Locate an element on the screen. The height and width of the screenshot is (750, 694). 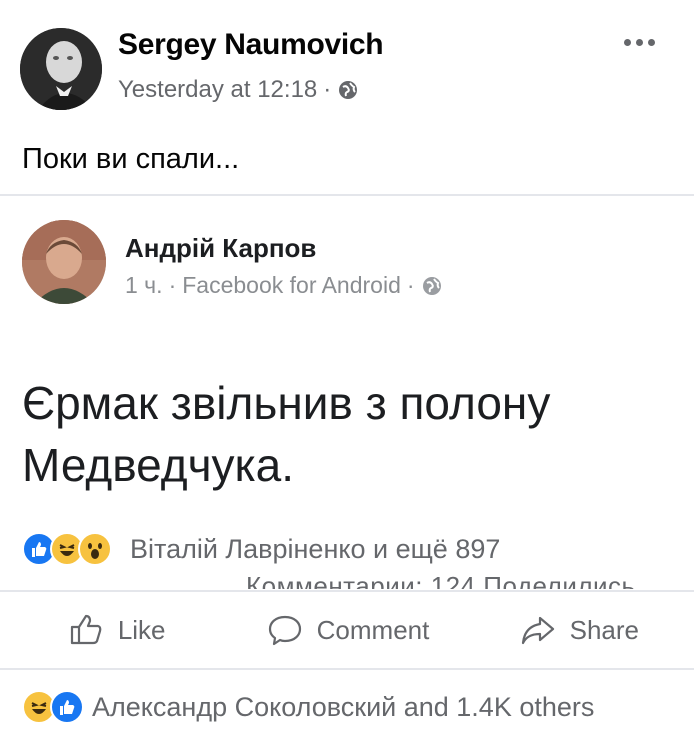
like-label: Like is located at coordinates (141, 629).